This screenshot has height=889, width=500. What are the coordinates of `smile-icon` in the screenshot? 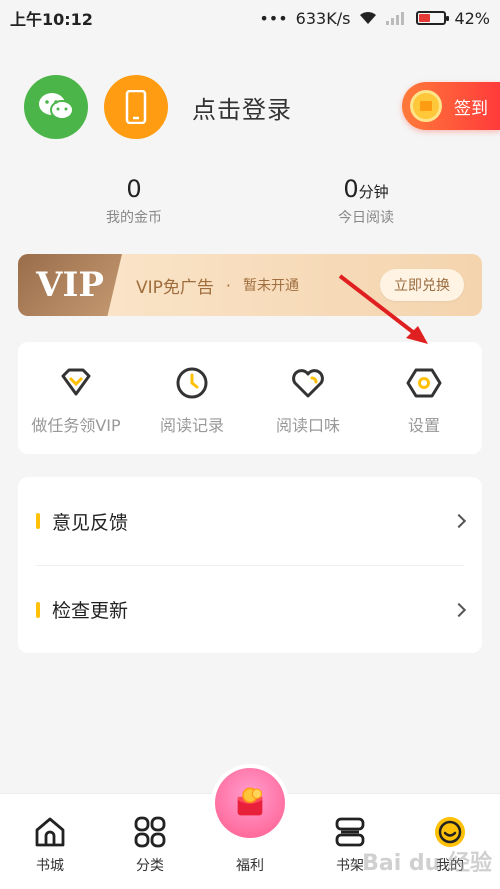 It's located at (450, 832).